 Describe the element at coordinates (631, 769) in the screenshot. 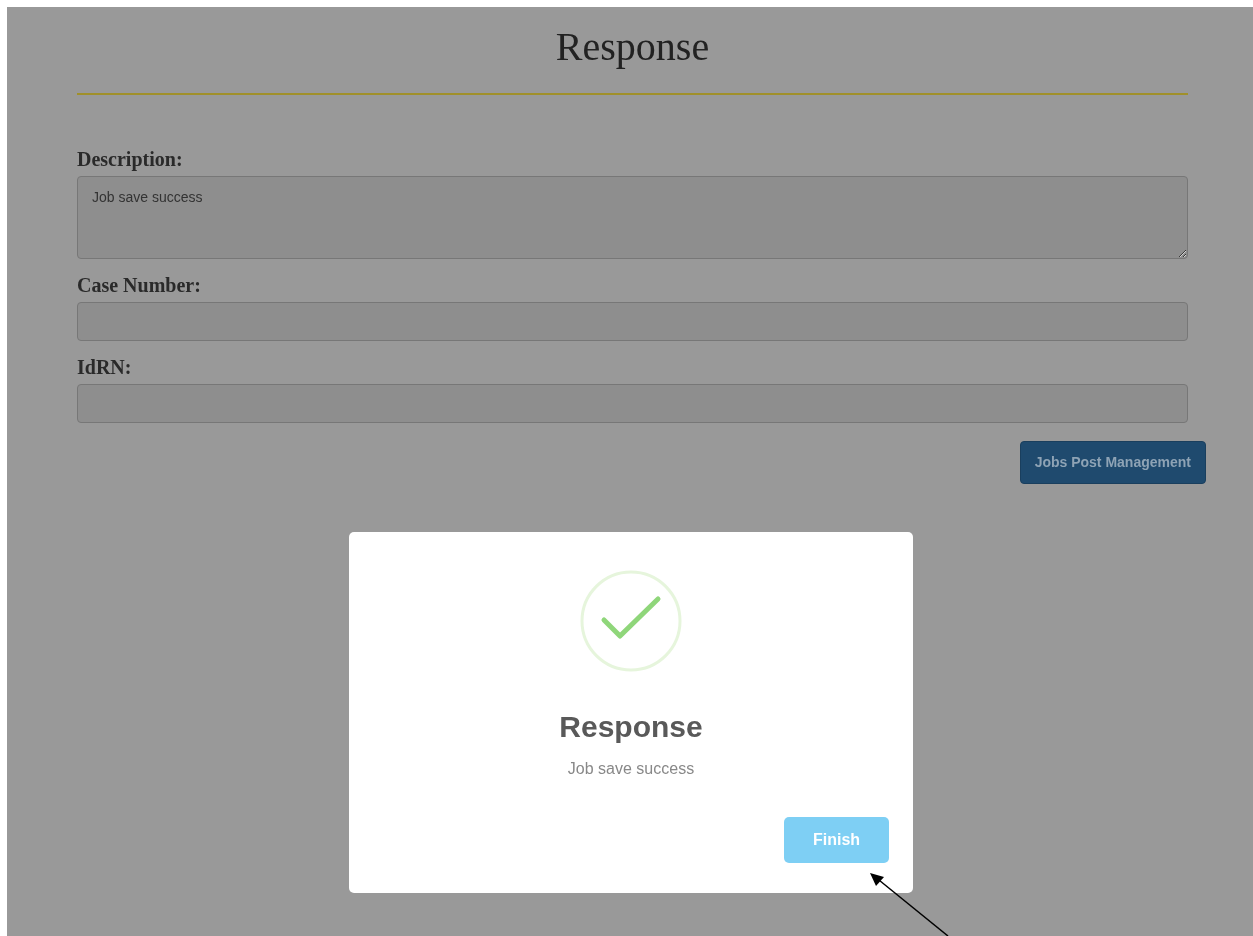

I see `dialog-message: Job save success` at that location.